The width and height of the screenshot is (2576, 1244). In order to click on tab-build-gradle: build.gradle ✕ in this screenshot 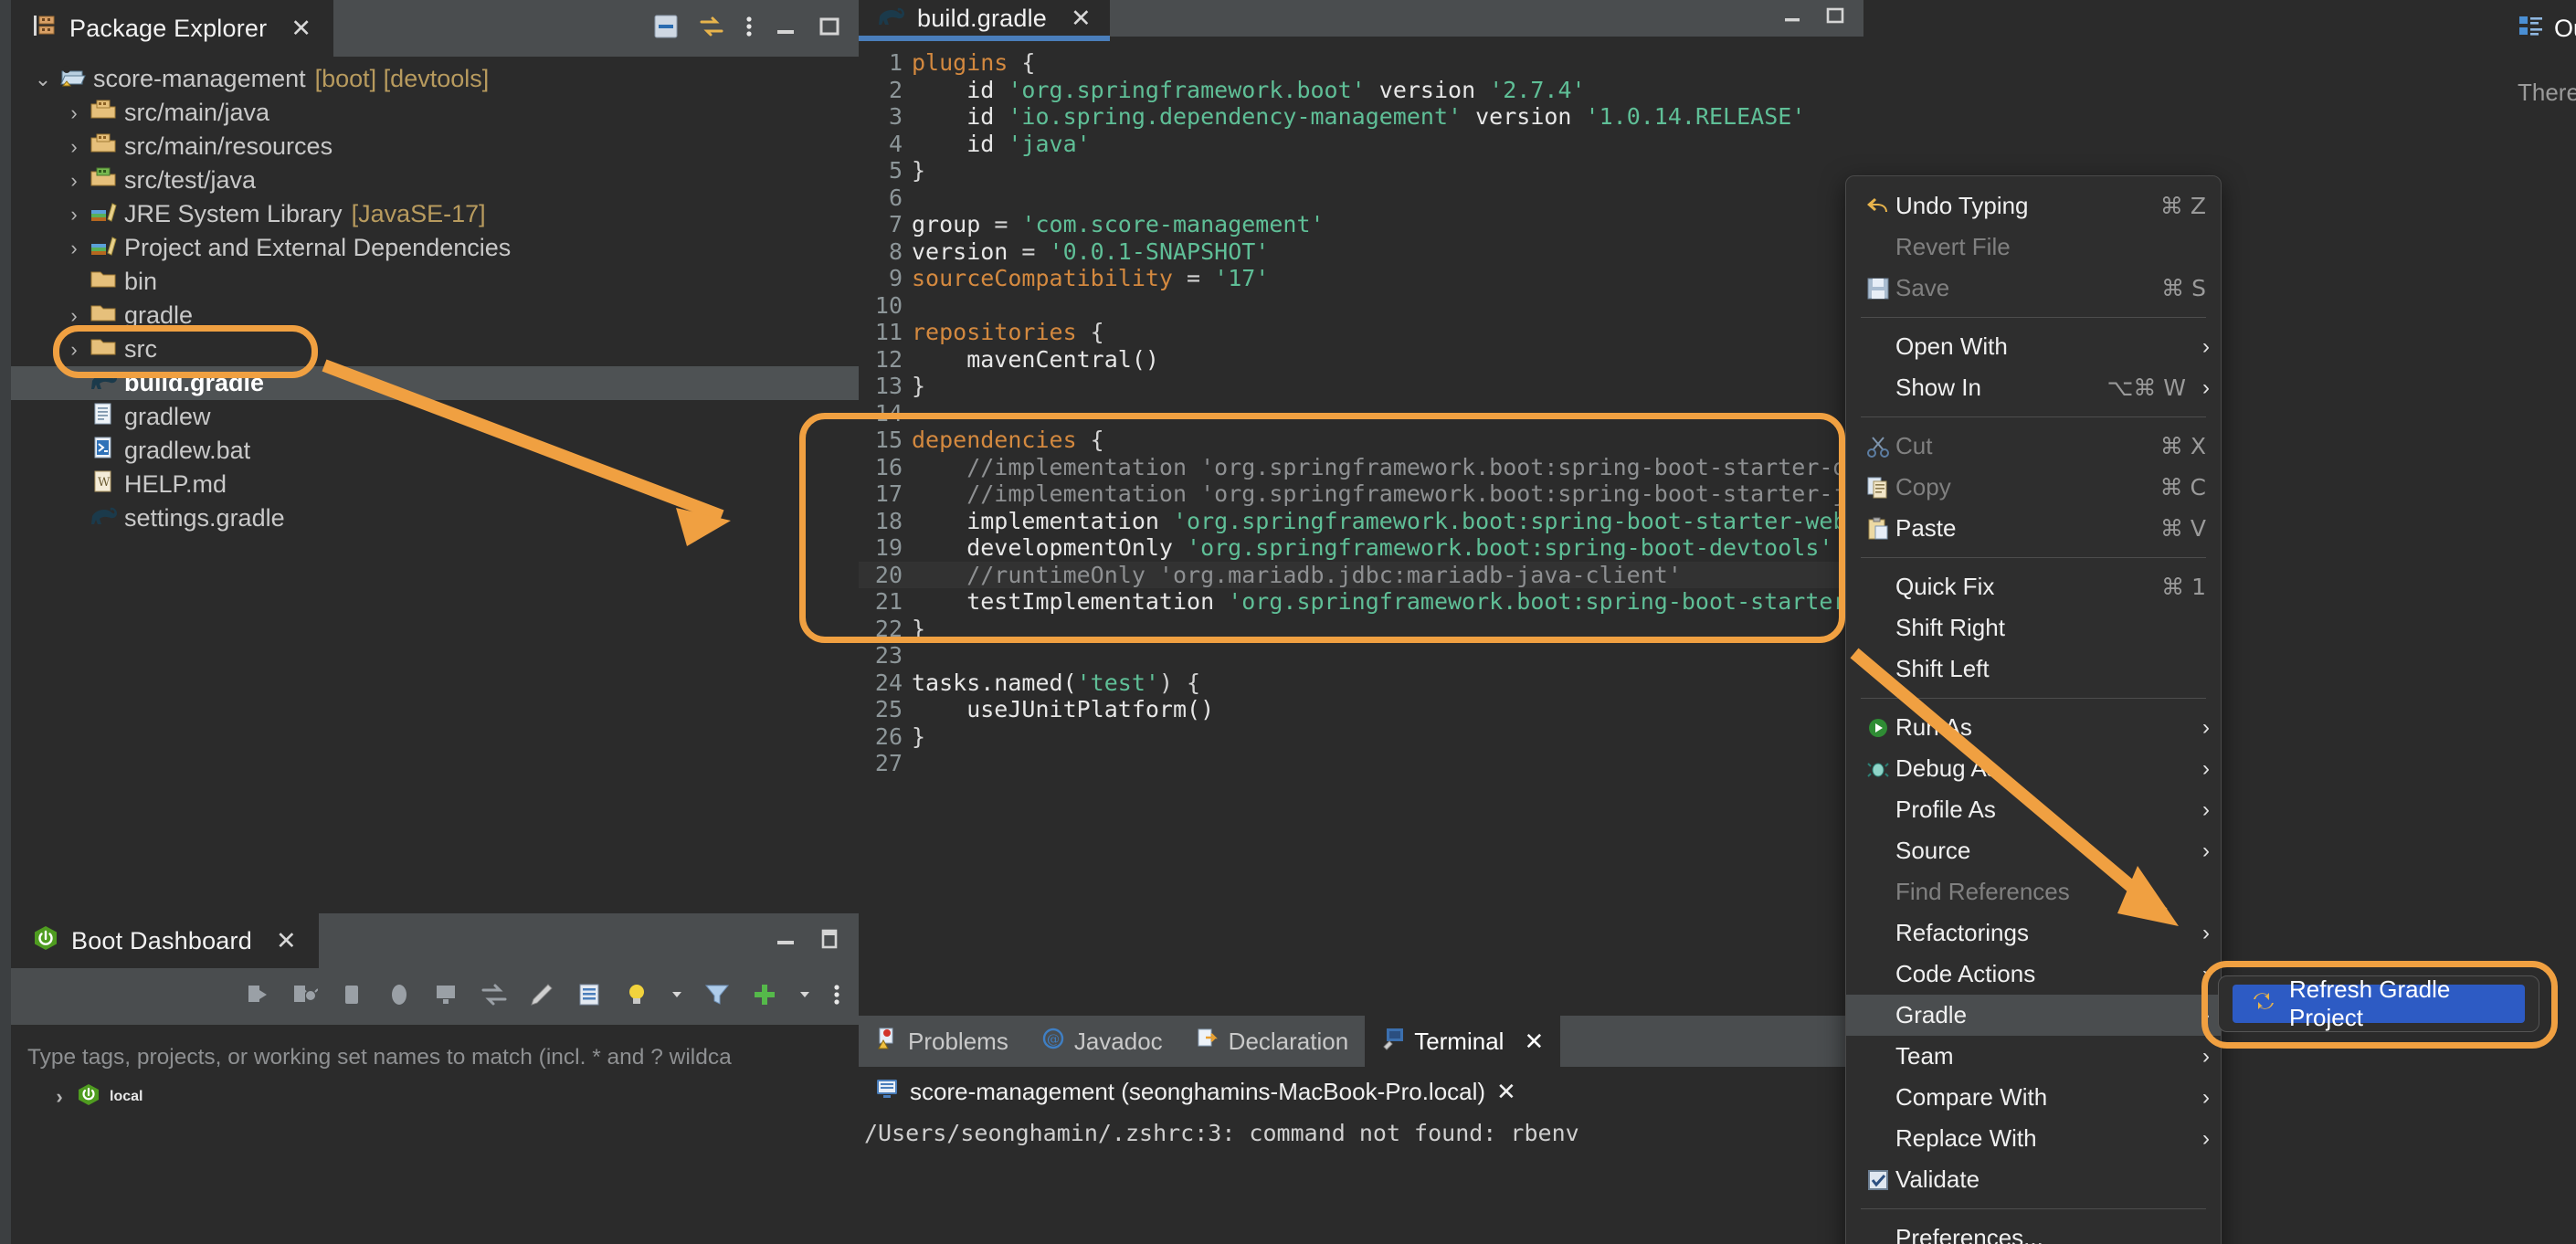, I will do `click(984, 20)`.